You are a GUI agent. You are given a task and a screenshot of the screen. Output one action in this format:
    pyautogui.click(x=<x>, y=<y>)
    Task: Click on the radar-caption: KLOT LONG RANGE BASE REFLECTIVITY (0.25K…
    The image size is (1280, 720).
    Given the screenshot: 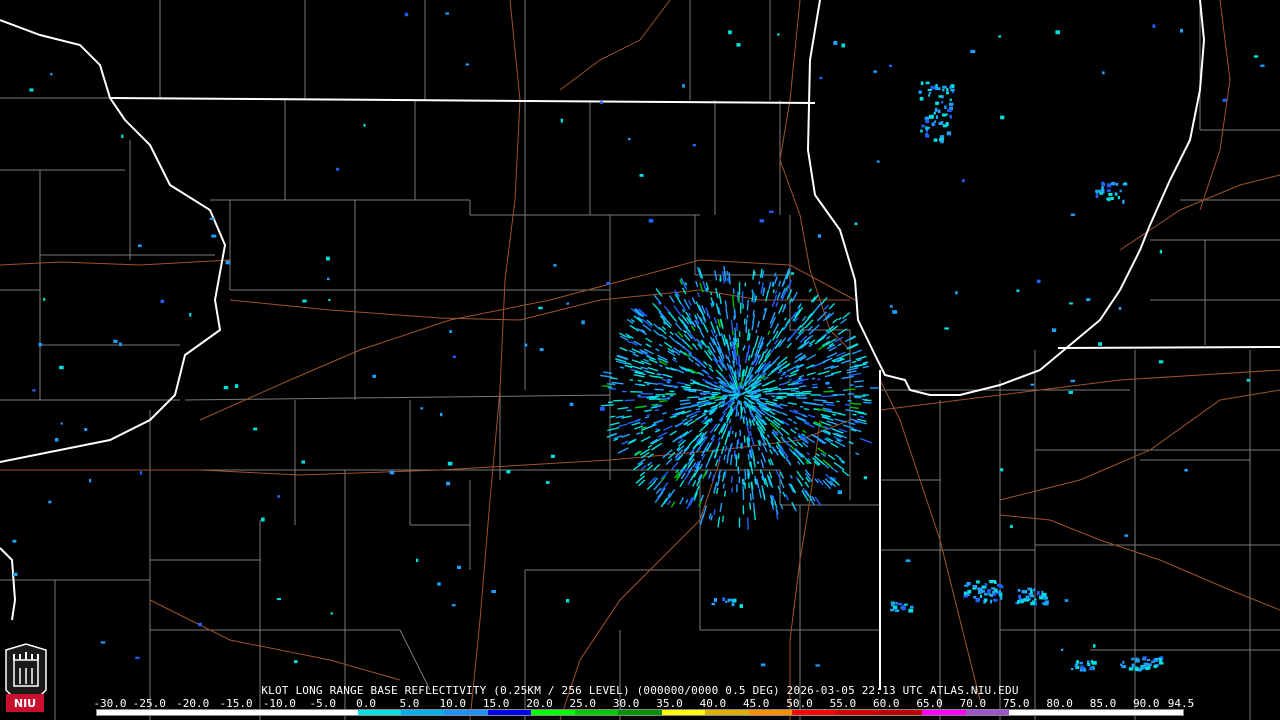 What is the action you would take?
    pyautogui.click(x=640, y=690)
    